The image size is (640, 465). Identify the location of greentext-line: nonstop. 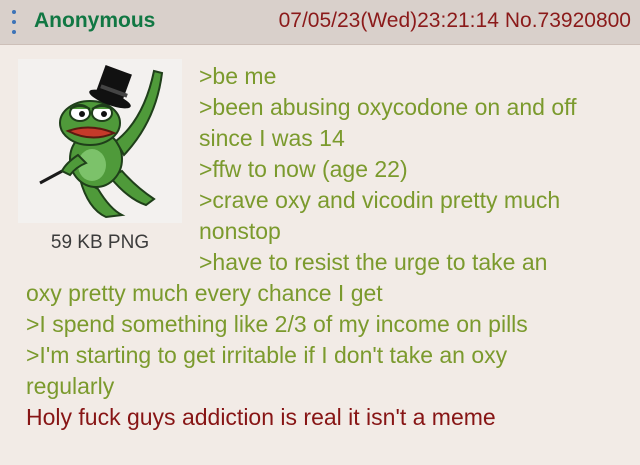
(240, 231).